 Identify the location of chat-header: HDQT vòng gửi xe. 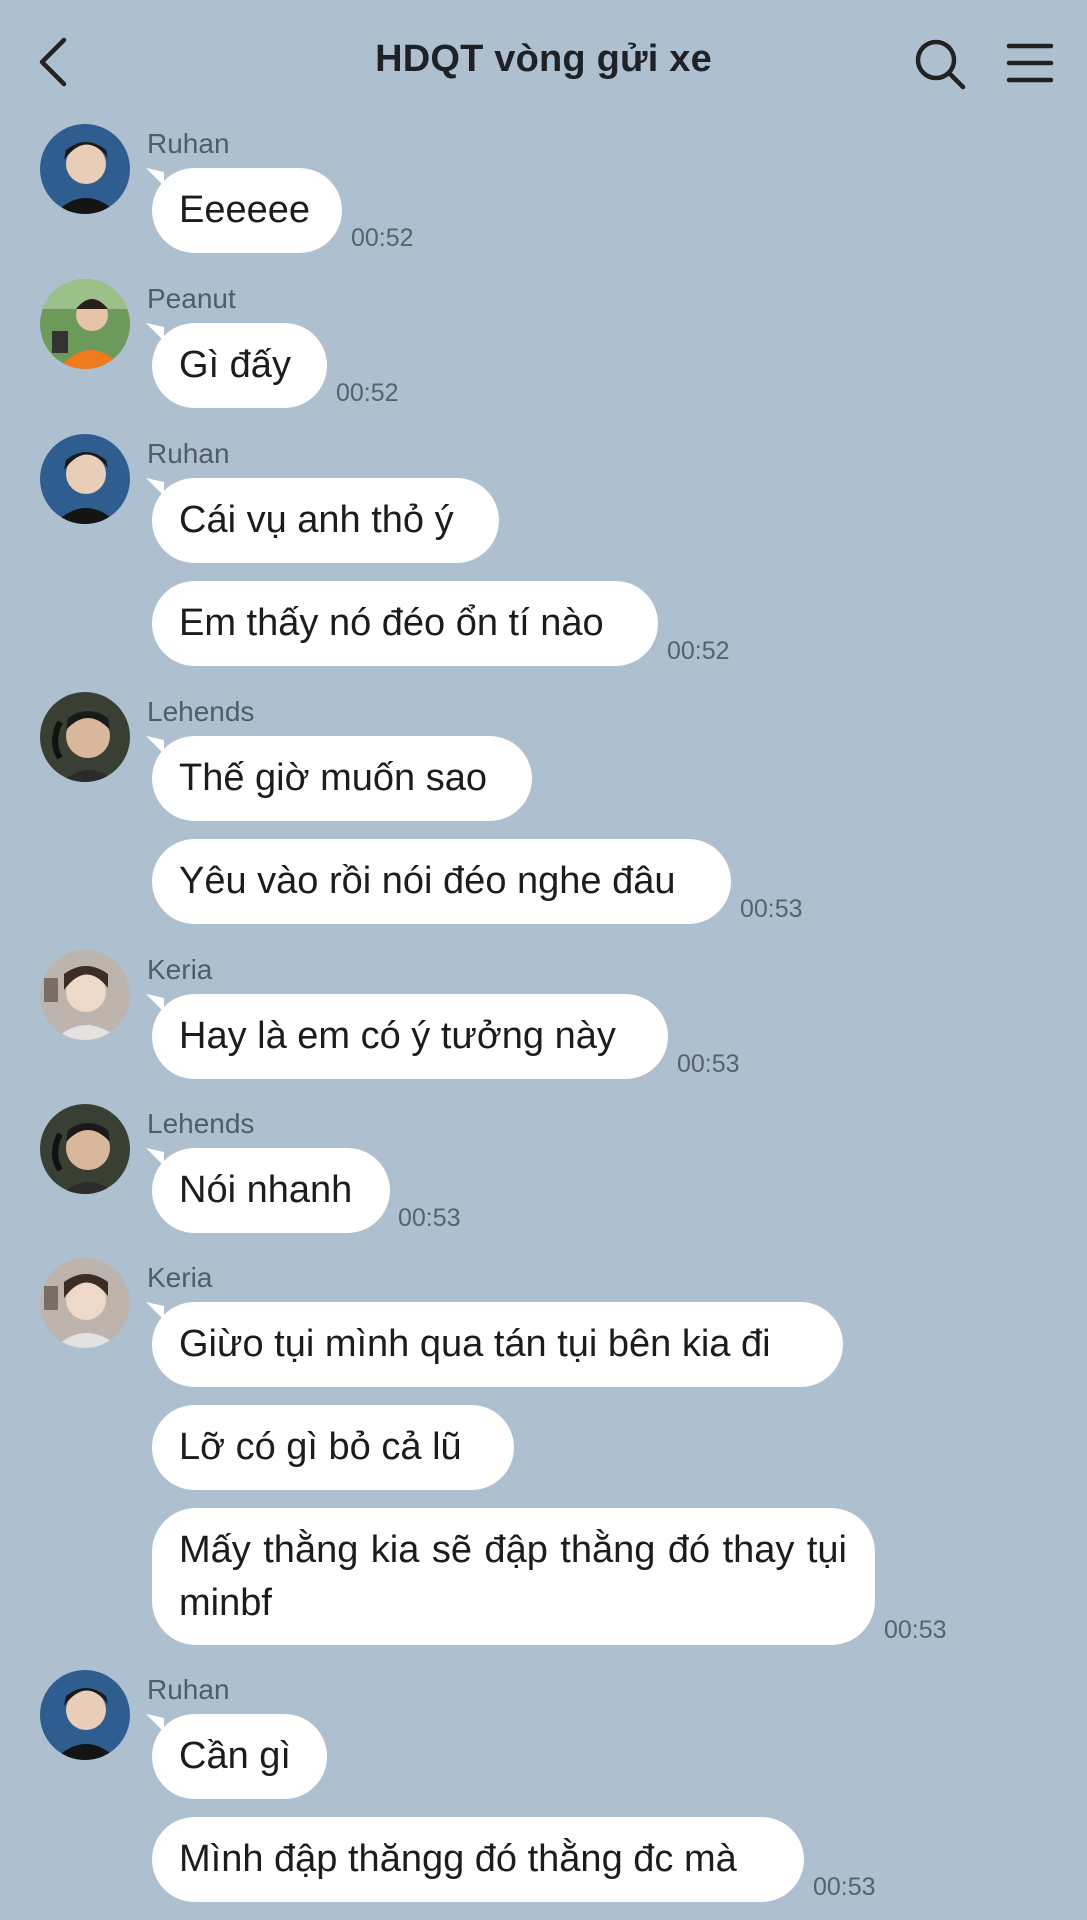
(543, 64).